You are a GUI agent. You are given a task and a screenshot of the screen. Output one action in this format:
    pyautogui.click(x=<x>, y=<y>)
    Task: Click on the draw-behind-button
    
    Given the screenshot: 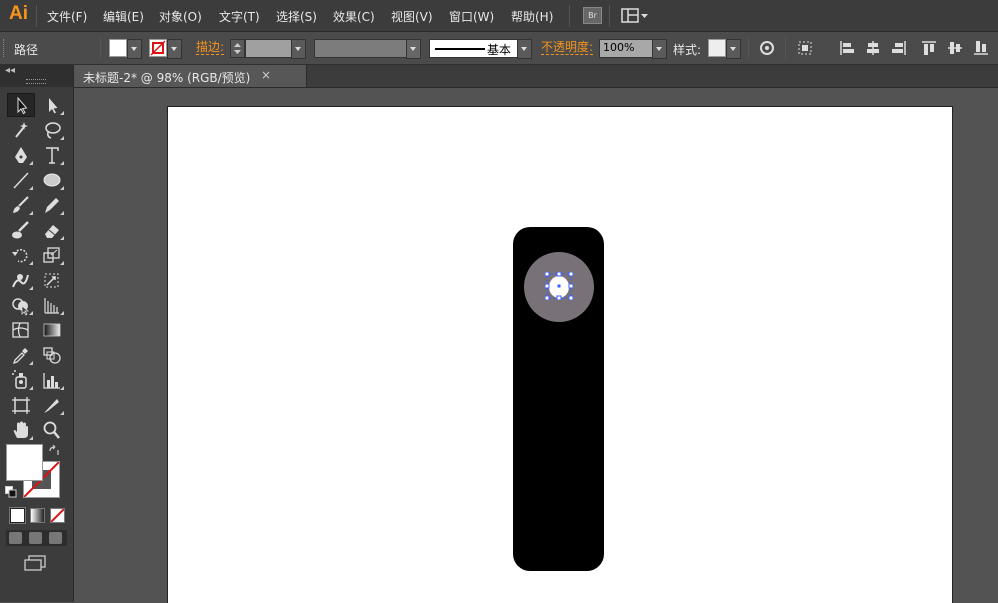 What is the action you would take?
    pyautogui.click(x=35, y=538)
    